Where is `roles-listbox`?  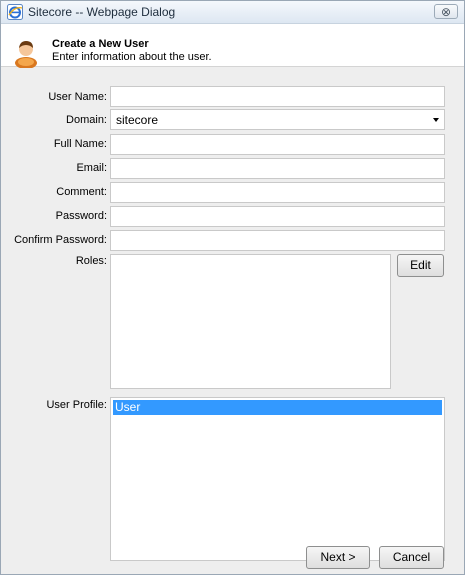 roles-listbox is located at coordinates (250, 321).